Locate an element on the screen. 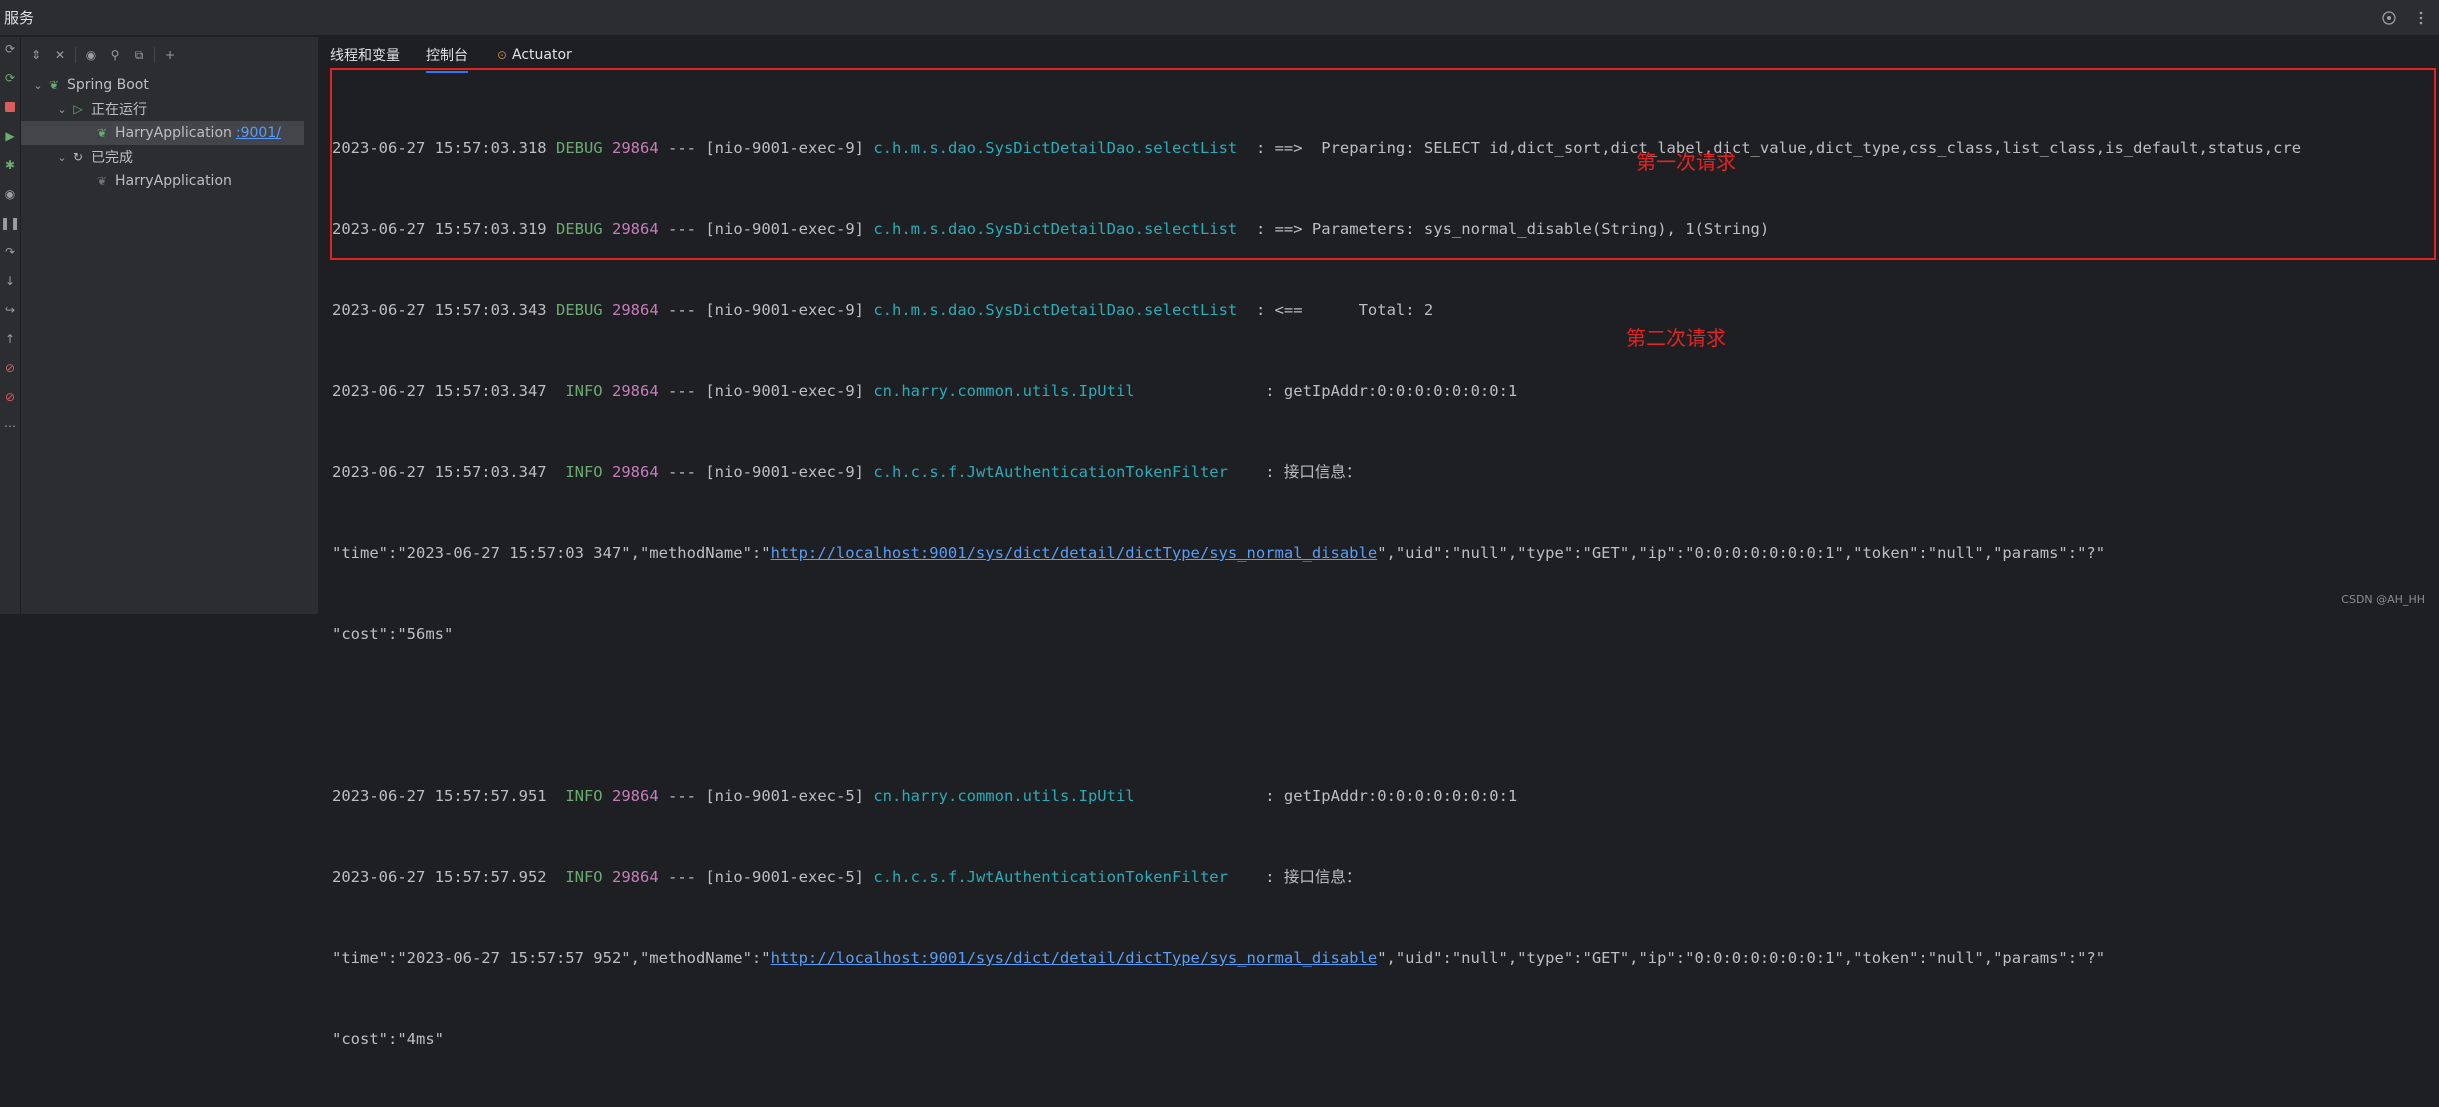 The height and width of the screenshot is (1107, 2439). more-options-icon is located at coordinates (2421, 18).